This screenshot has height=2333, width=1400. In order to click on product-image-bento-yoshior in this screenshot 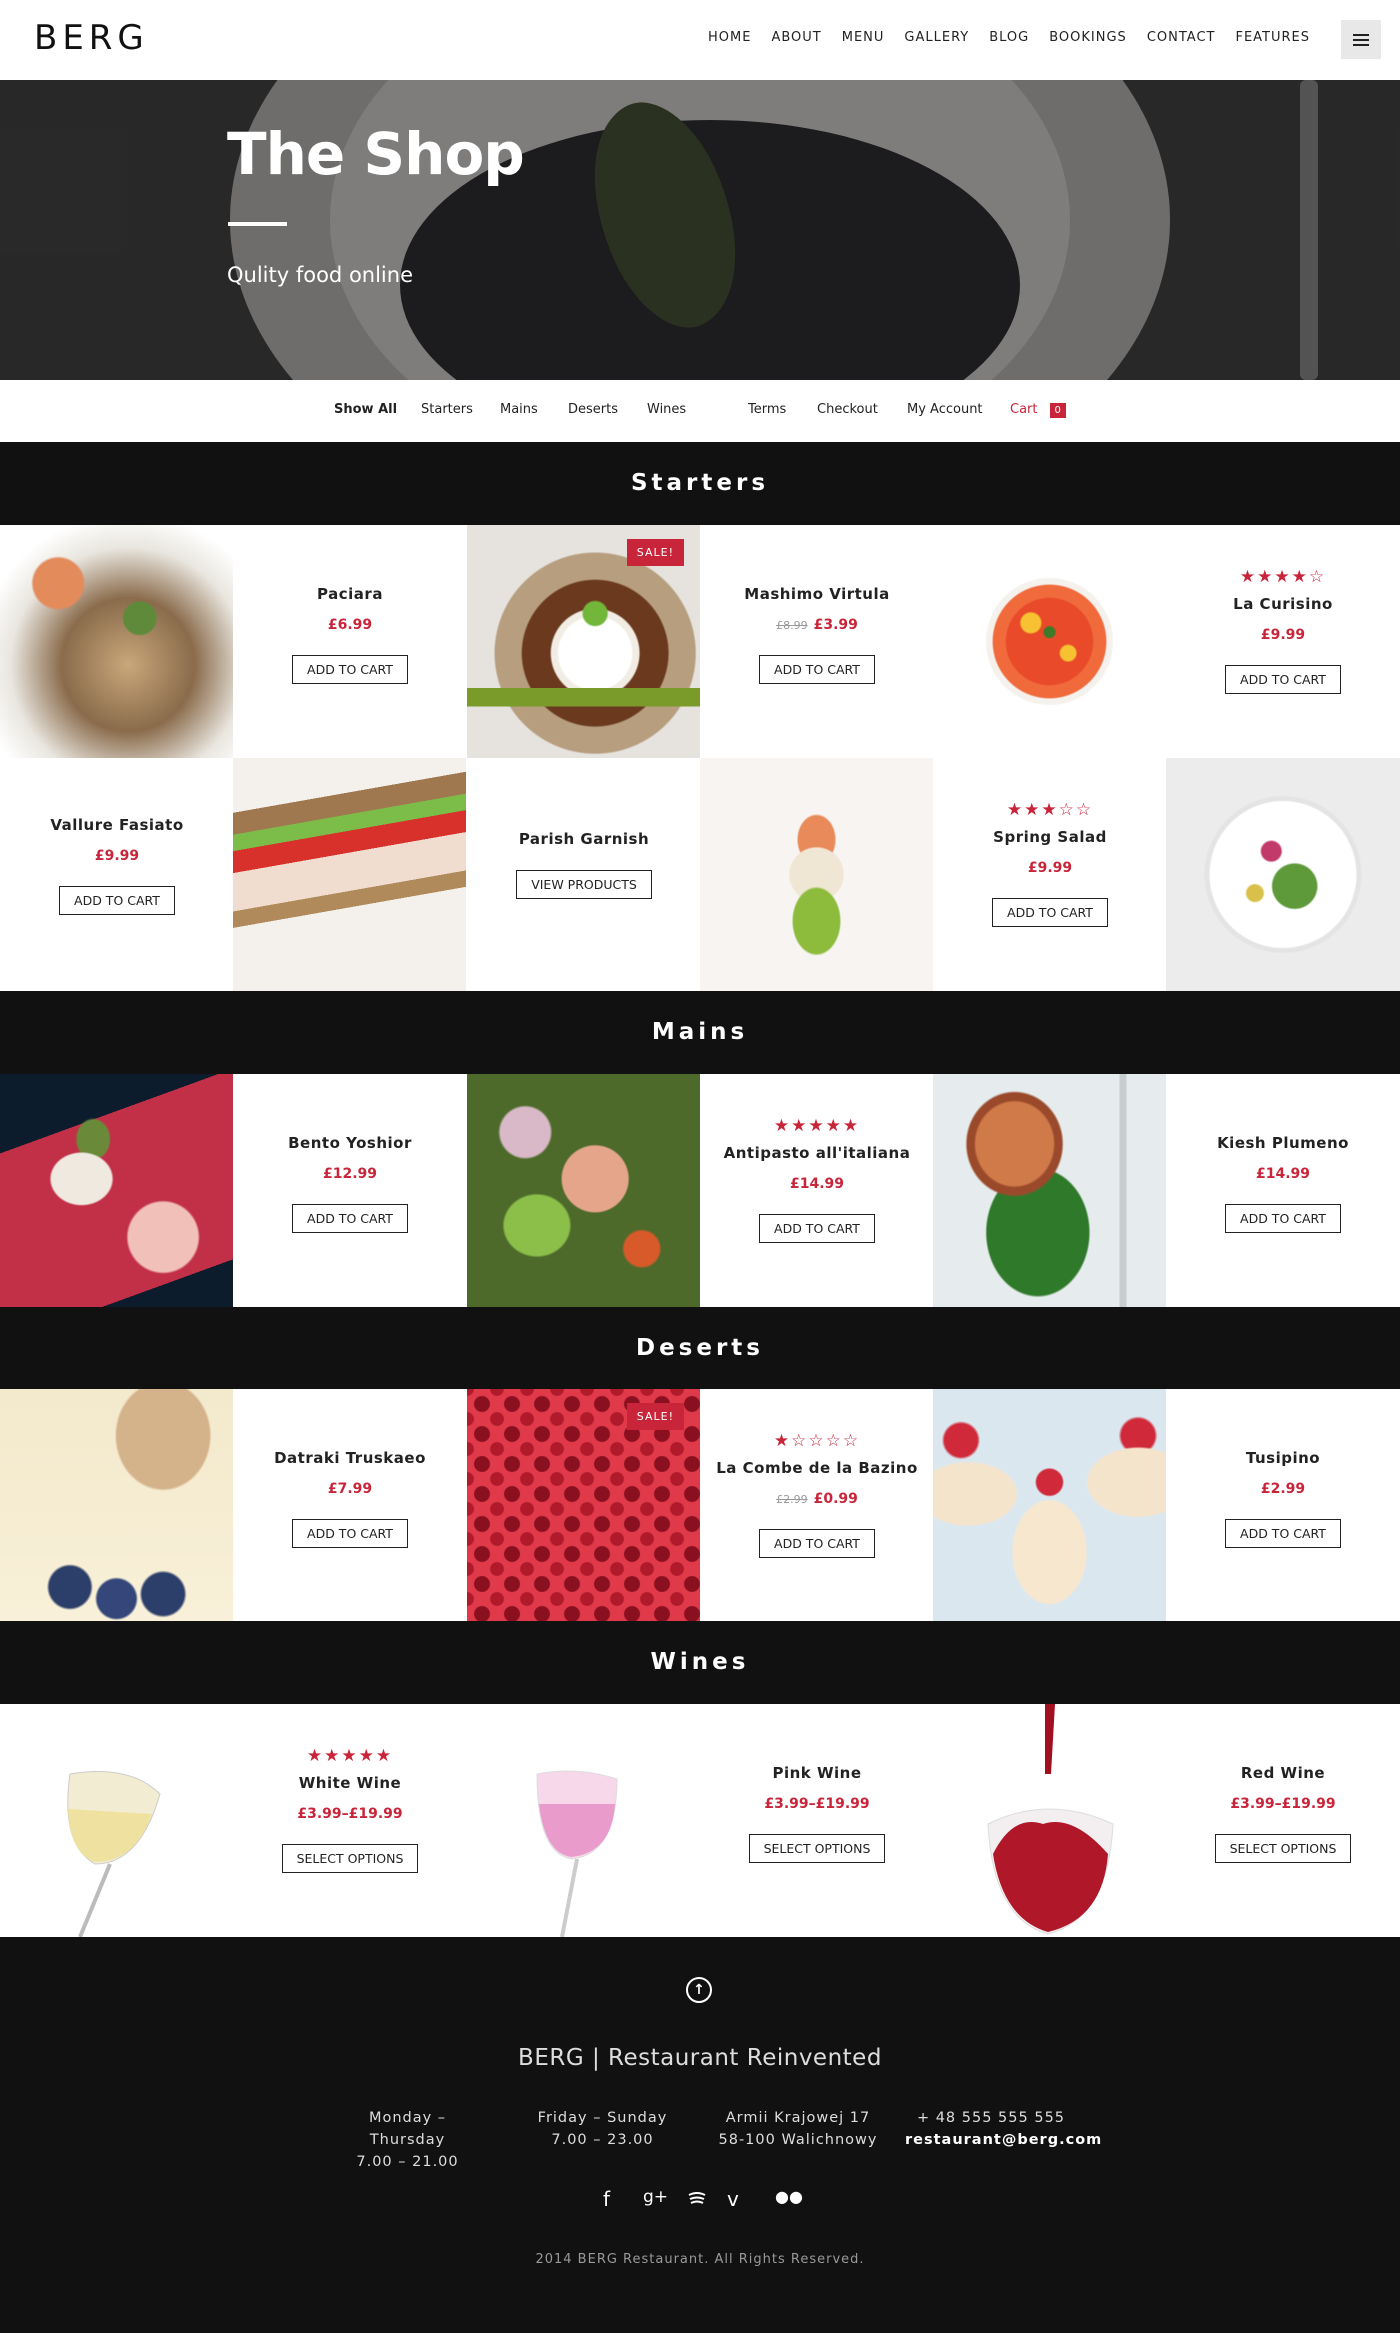, I will do `click(116, 1190)`.